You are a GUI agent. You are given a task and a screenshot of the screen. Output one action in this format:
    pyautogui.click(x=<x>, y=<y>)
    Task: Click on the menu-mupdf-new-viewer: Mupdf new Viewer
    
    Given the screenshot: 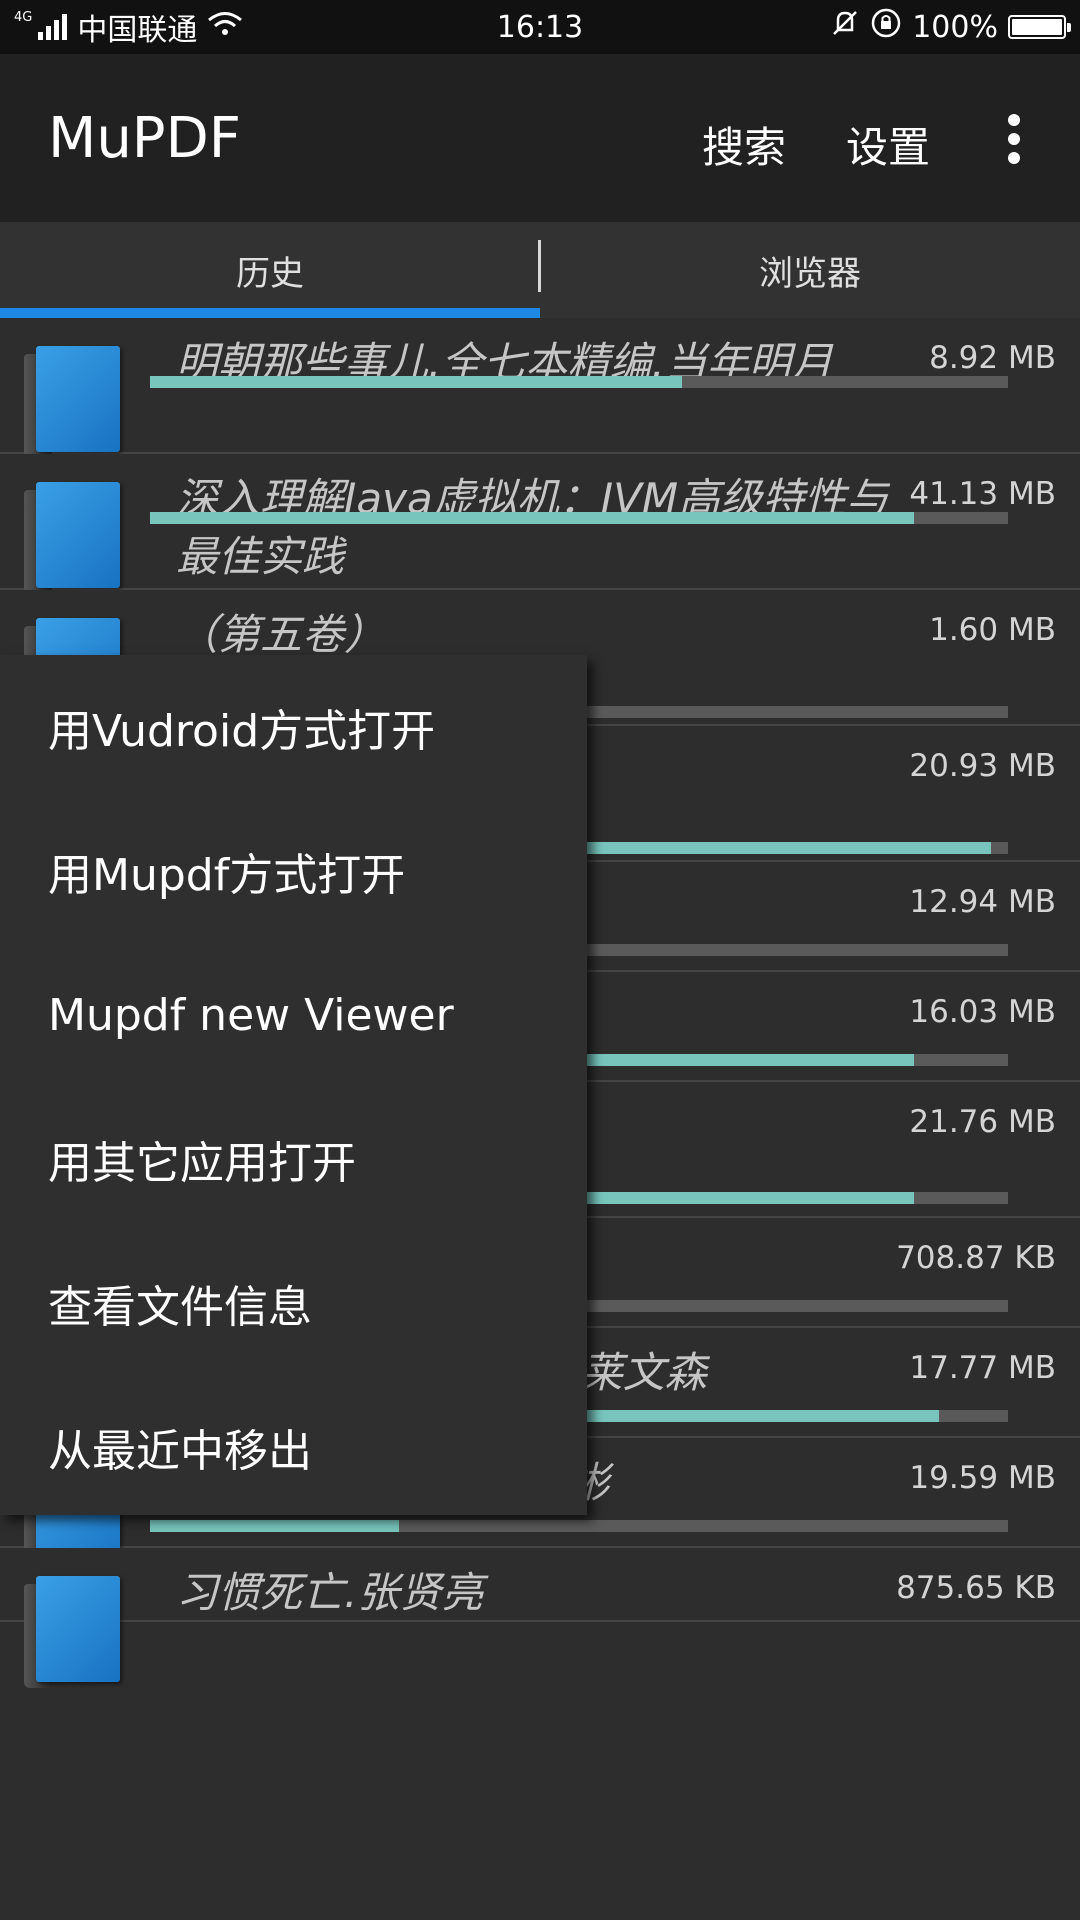 What is the action you would take?
    pyautogui.click(x=293, y=1015)
    